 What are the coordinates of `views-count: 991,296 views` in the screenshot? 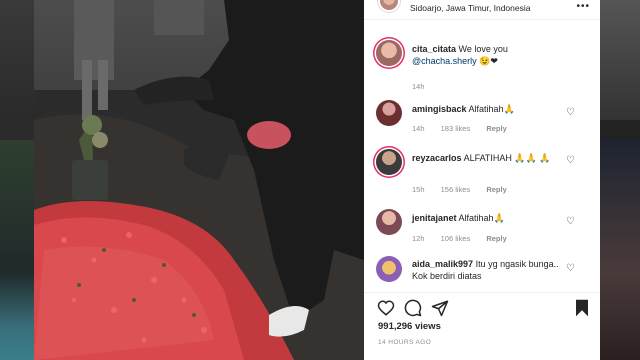 It's located at (409, 326).